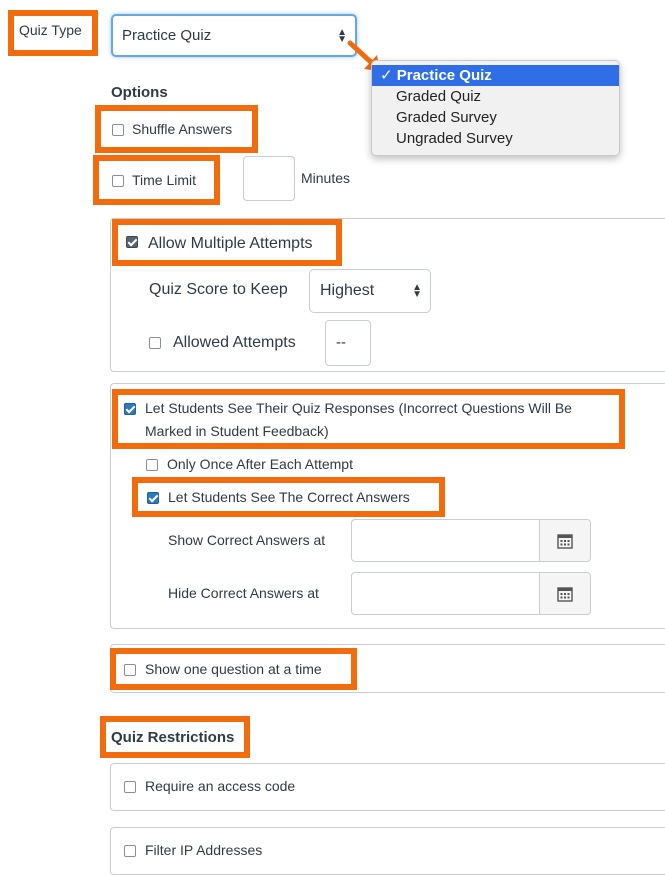  Describe the element at coordinates (471, 540) in the screenshot. I see `show-correct-answers-at-input` at that location.